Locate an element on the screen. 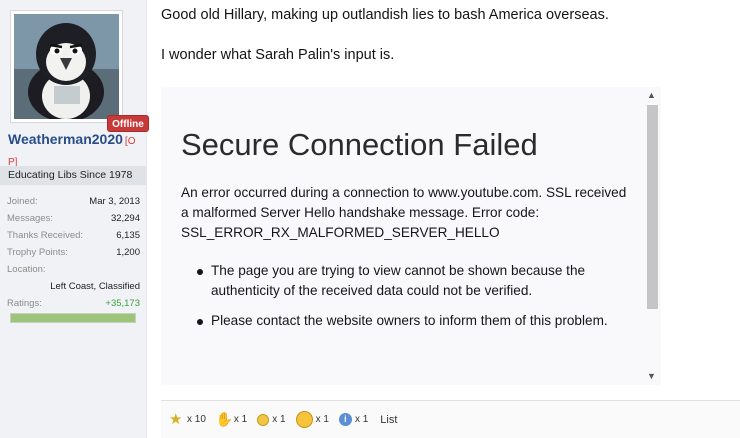  user-title: Educating Libs Since 1978 is located at coordinates (73, 175).